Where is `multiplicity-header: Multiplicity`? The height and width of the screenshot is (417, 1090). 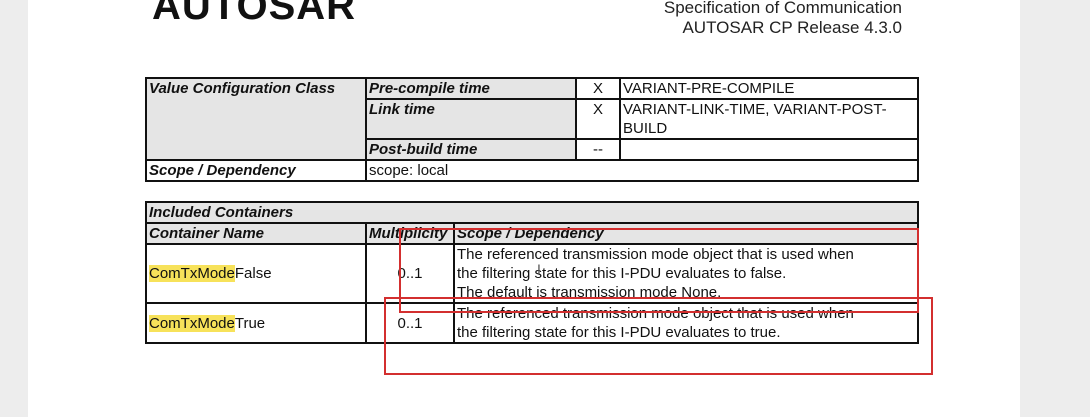 multiplicity-header: Multiplicity is located at coordinates (410, 233).